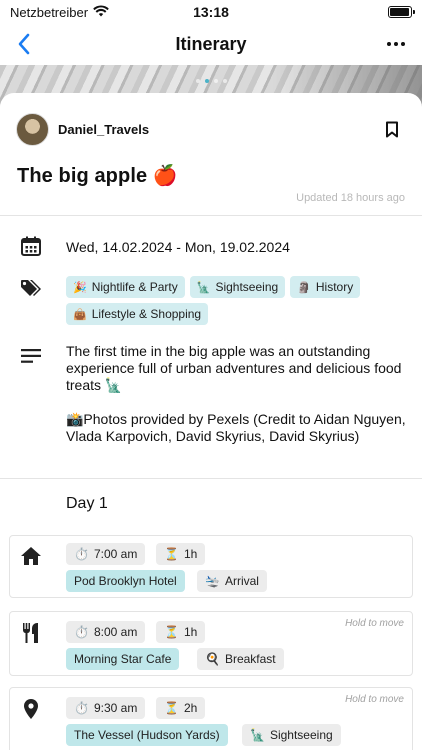  Describe the element at coordinates (80, 314) in the screenshot. I see `tag-emoji-icon: 👜` at that location.